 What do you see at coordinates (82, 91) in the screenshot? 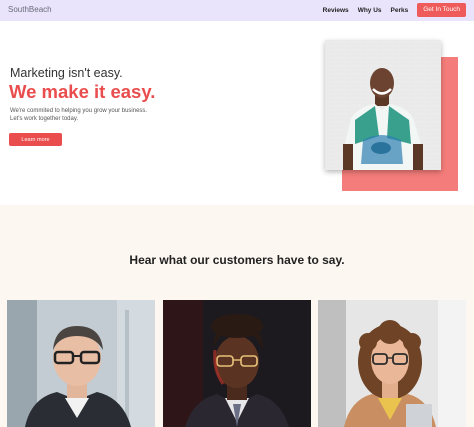
I see `hero-title: We make it easy.` at bounding box center [82, 91].